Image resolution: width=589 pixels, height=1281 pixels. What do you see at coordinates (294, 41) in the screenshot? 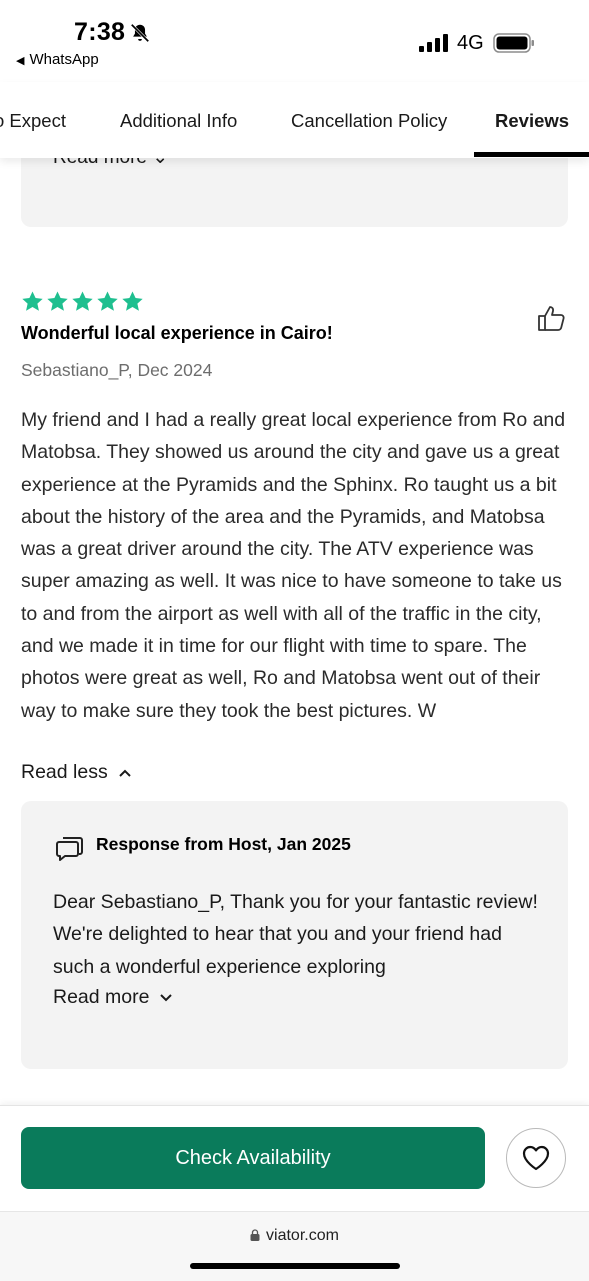
I see `status-bar: 7:38 ◀ WhatsApp 4G` at bounding box center [294, 41].